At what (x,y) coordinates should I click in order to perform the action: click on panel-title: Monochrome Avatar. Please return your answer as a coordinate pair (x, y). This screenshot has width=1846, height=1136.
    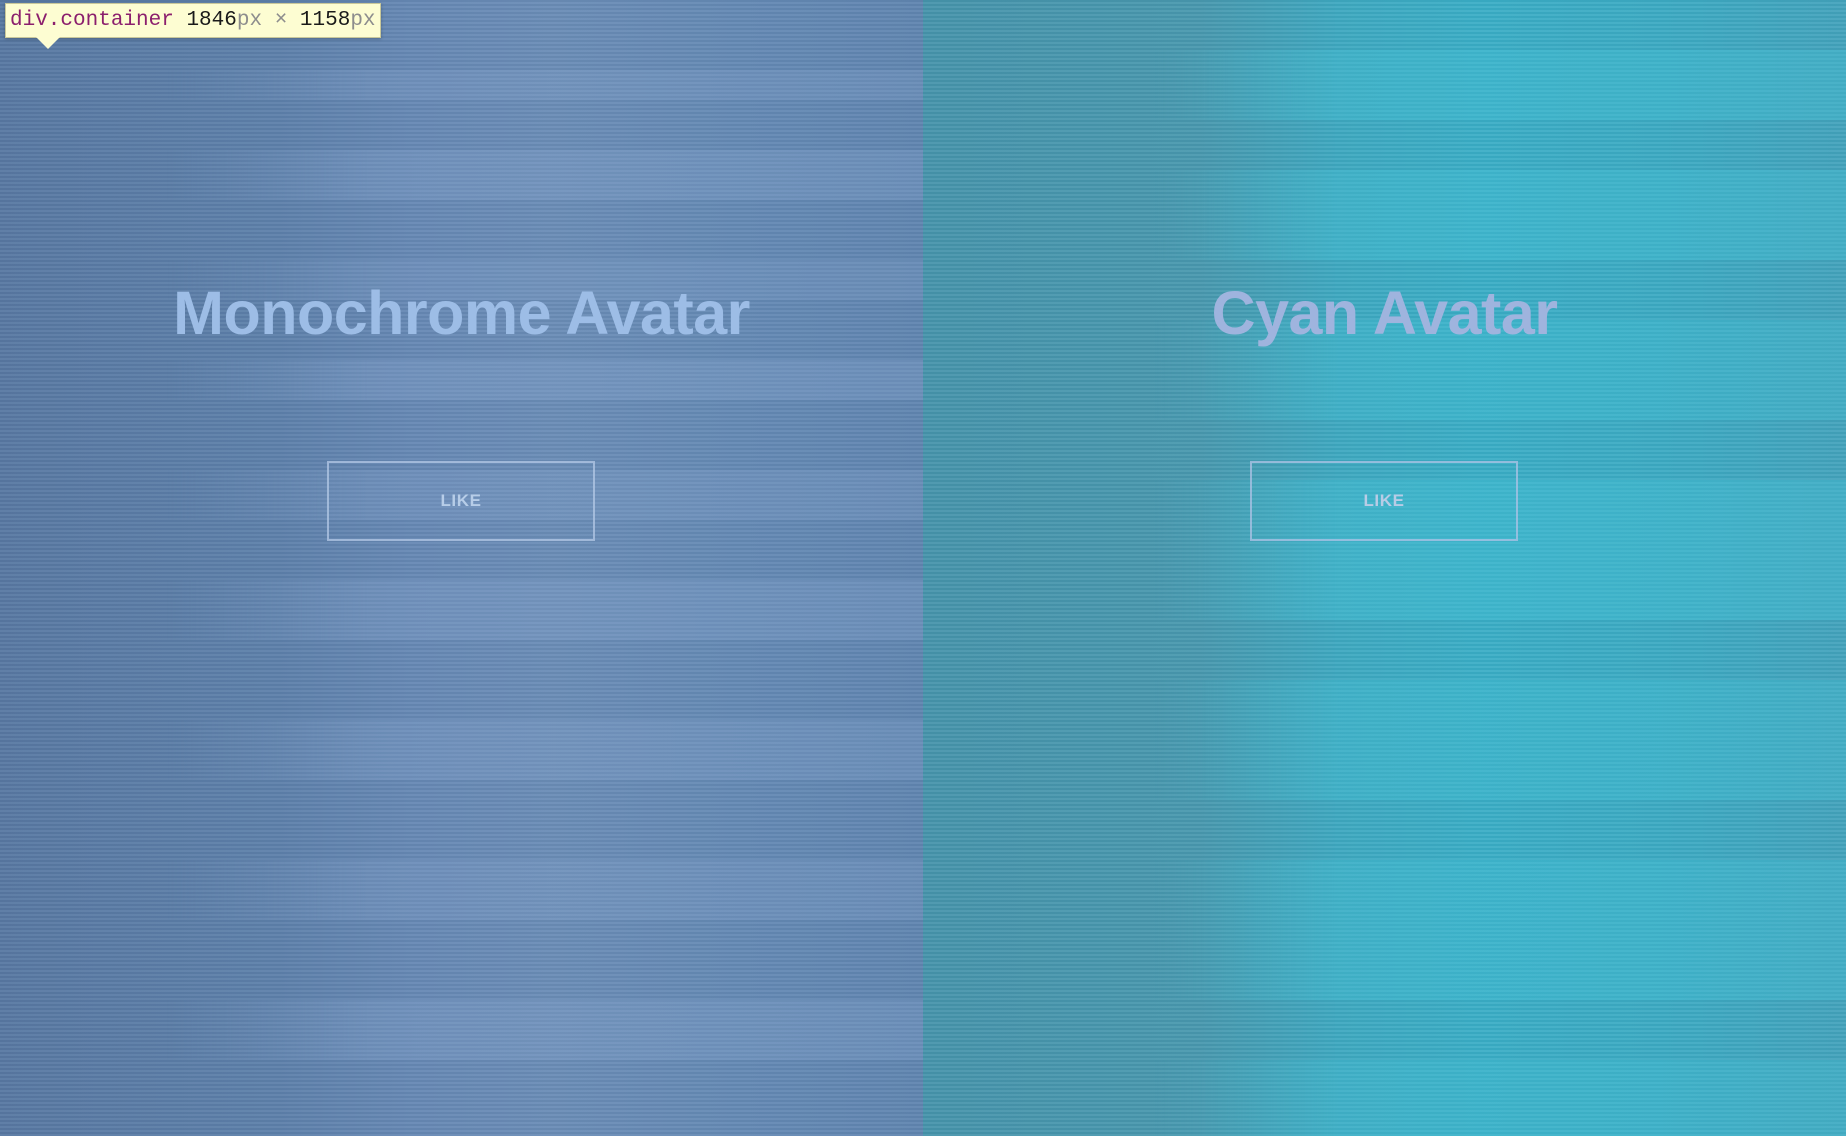
    Looking at the image, I should click on (461, 313).